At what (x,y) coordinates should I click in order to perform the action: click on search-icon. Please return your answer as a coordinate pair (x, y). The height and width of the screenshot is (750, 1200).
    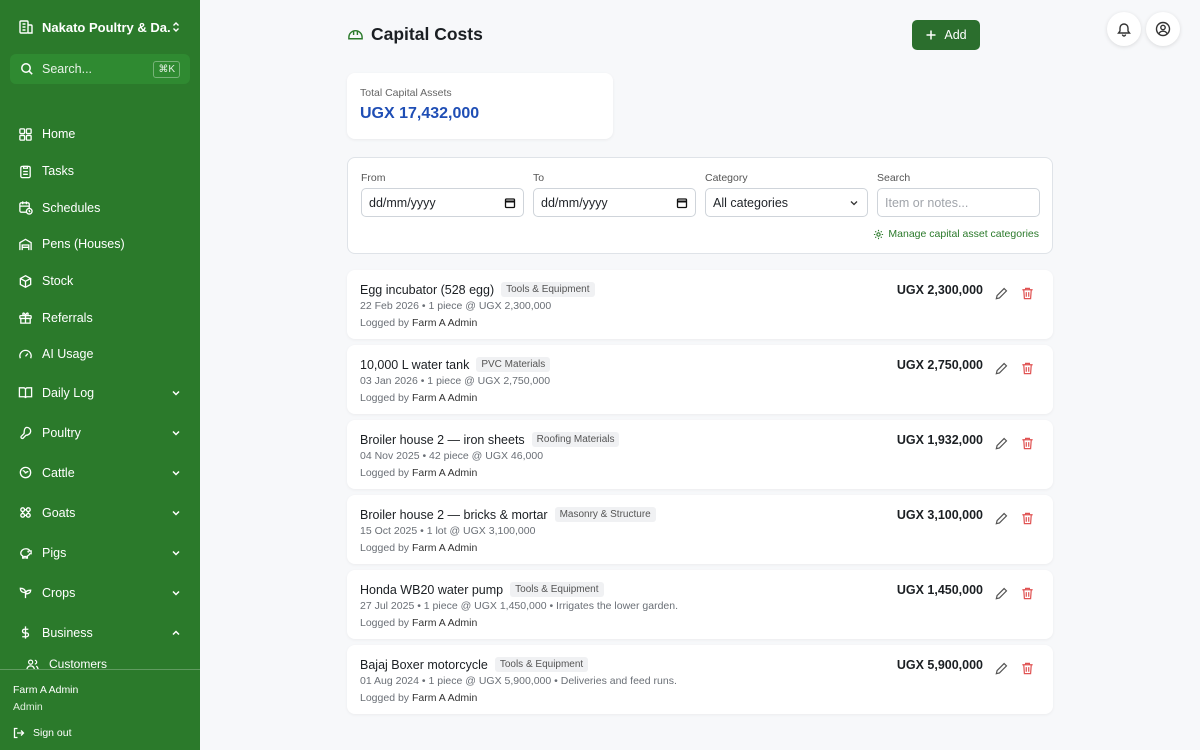
    Looking at the image, I should click on (27, 69).